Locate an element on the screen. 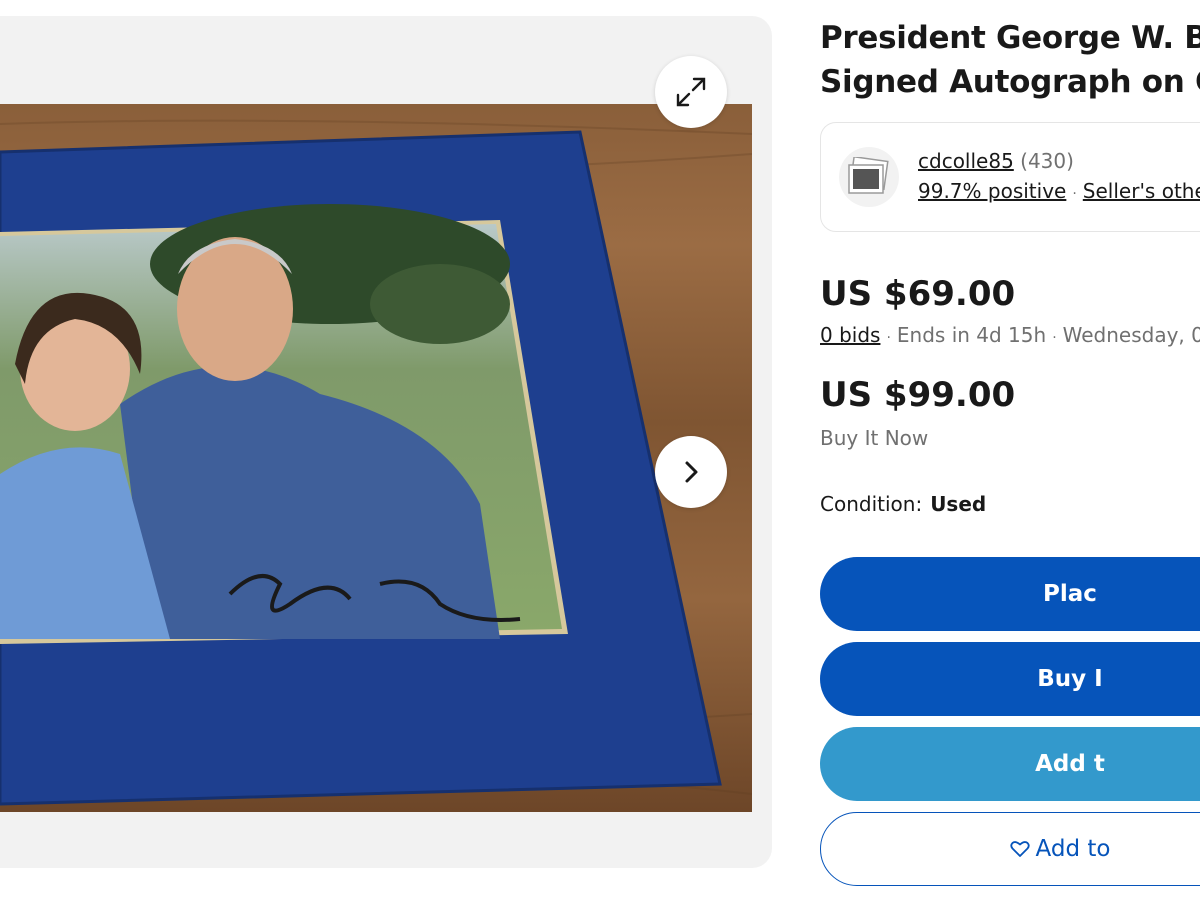 This screenshot has width=1200, height=900. add-to-watchlist-button: Add to is located at coordinates (1010, 849).